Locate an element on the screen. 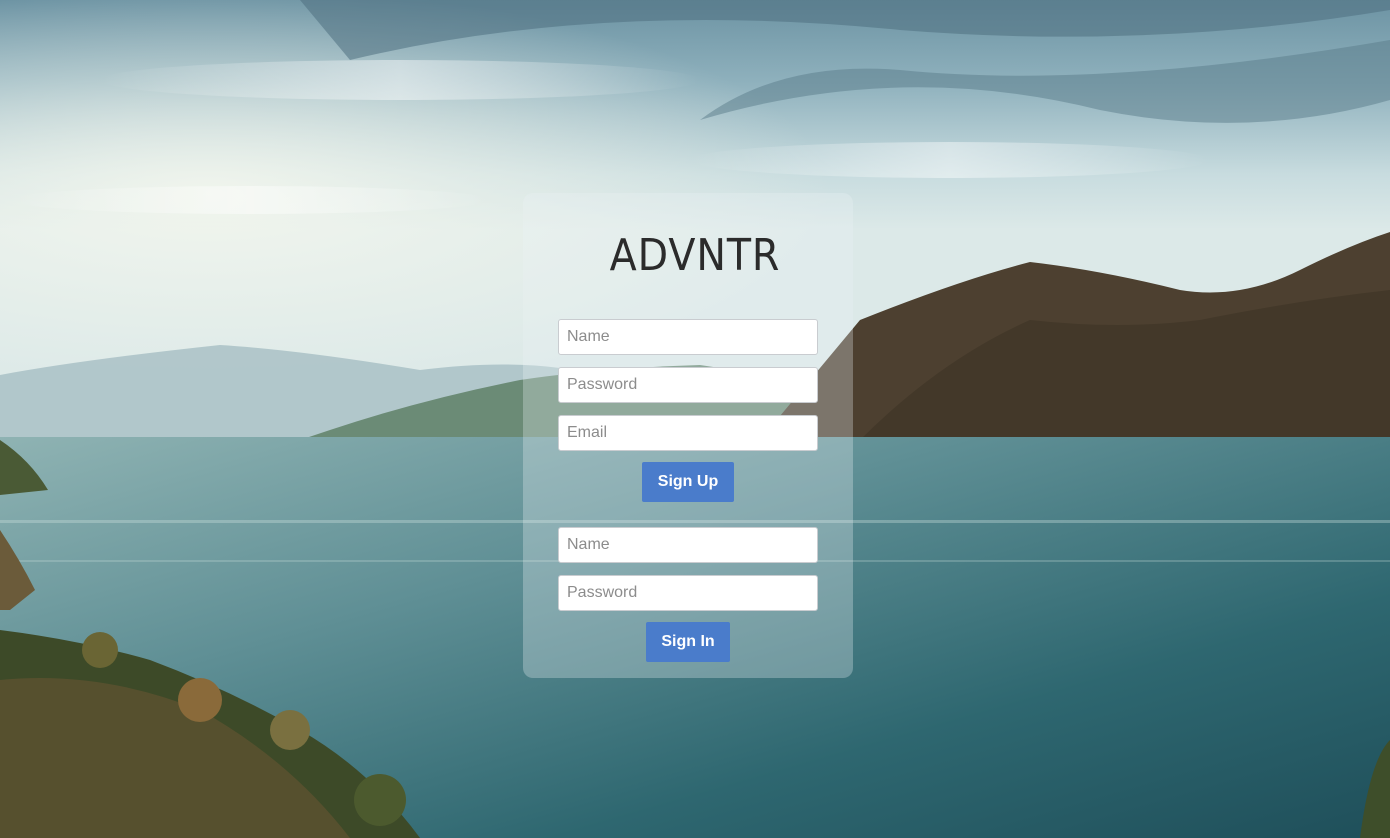  signup-email-input is located at coordinates (688, 433).